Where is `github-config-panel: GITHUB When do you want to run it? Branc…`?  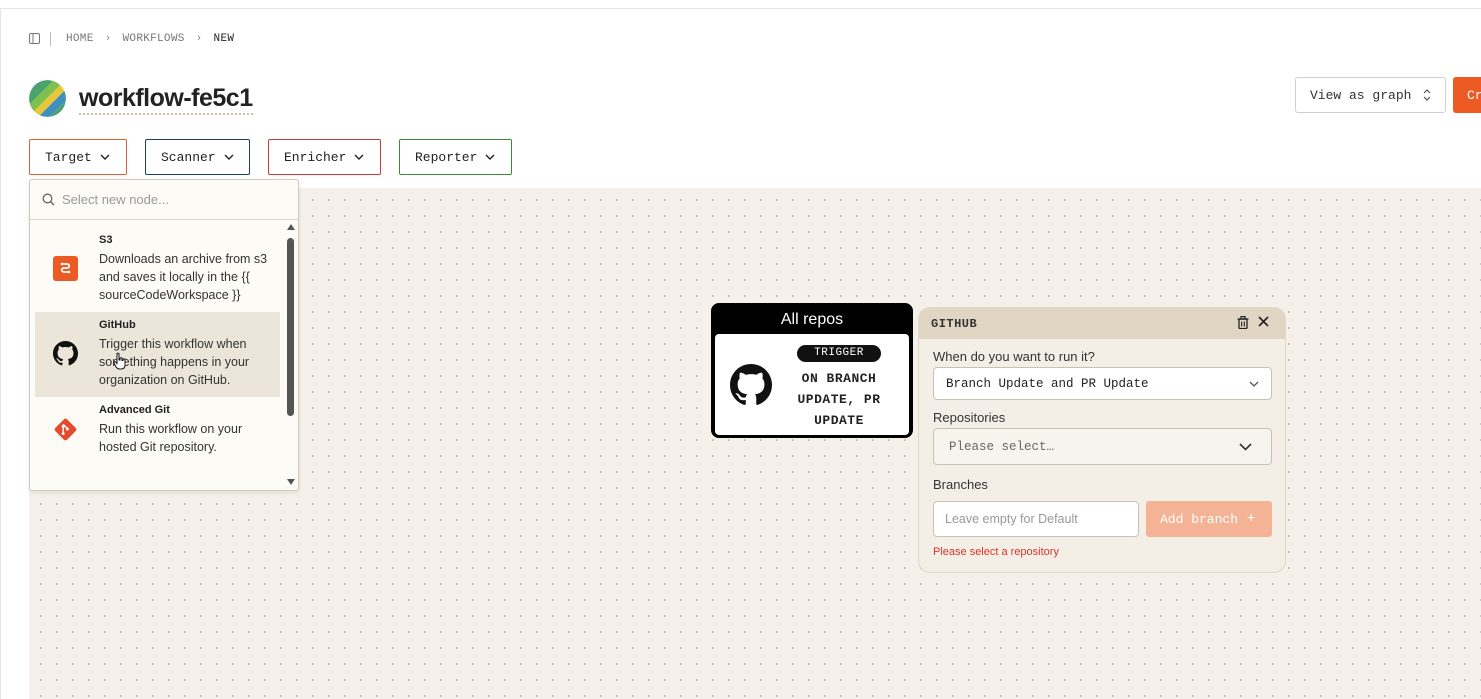
github-config-panel: GITHUB When do you want to run it? Branc… is located at coordinates (1102, 440).